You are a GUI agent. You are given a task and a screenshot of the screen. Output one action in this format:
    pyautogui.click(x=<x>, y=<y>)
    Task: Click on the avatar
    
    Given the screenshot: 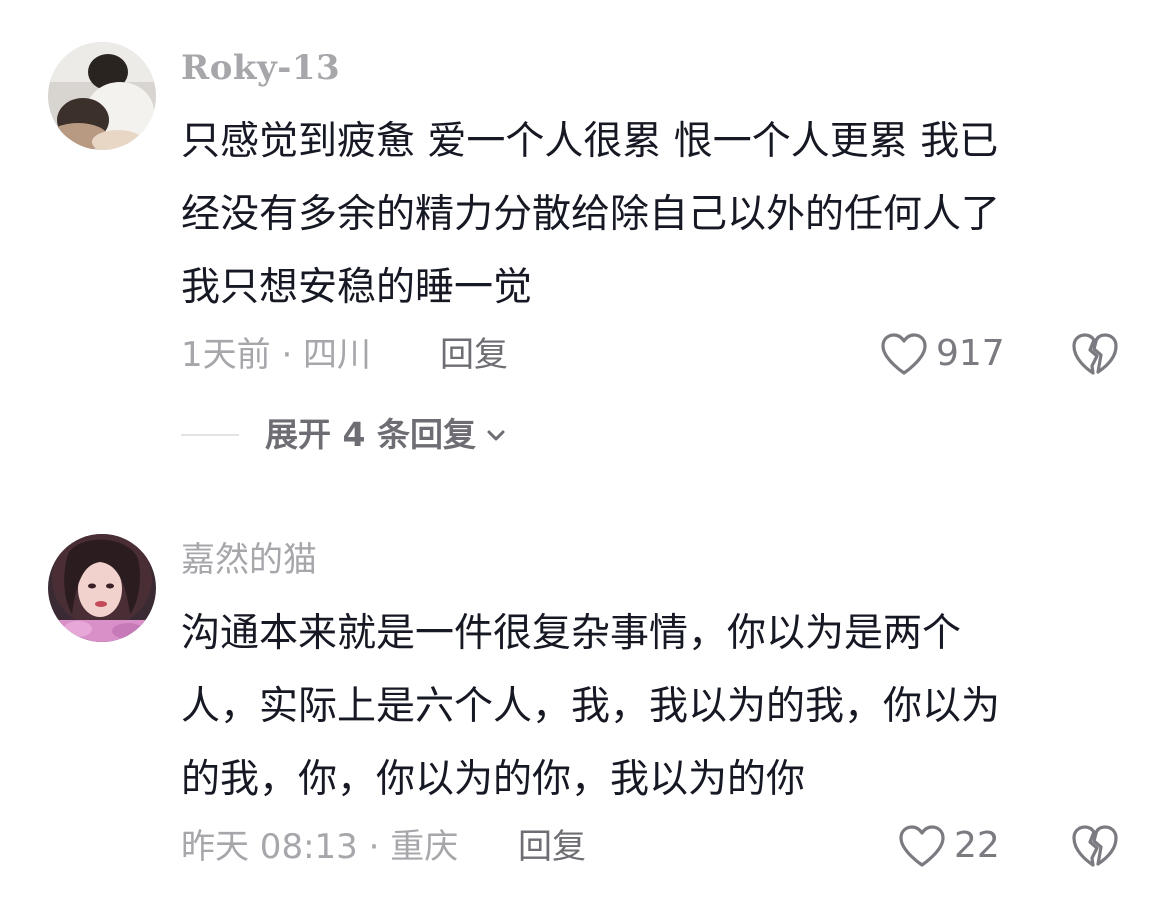 What is the action you would take?
    pyautogui.click(x=102, y=588)
    